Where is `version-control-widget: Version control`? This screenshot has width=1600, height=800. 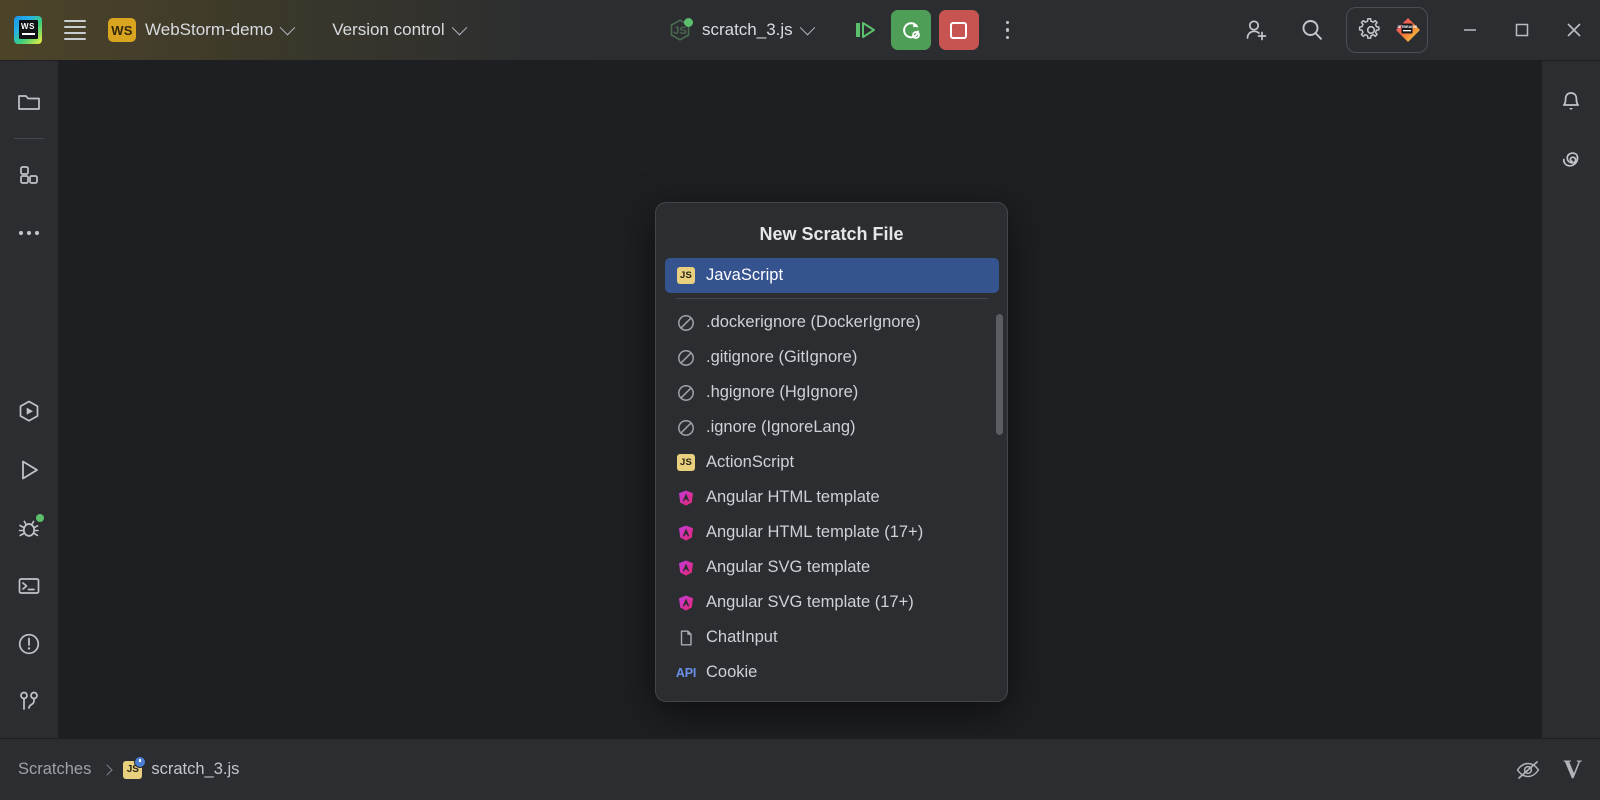
version-control-widget: Version control is located at coordinates (398, 30).